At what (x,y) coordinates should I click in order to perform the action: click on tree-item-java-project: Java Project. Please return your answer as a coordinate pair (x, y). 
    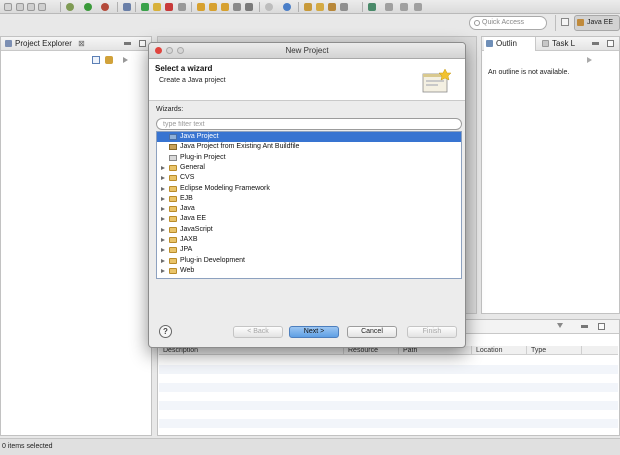
    Looking at the image, I should click on (309, 137).